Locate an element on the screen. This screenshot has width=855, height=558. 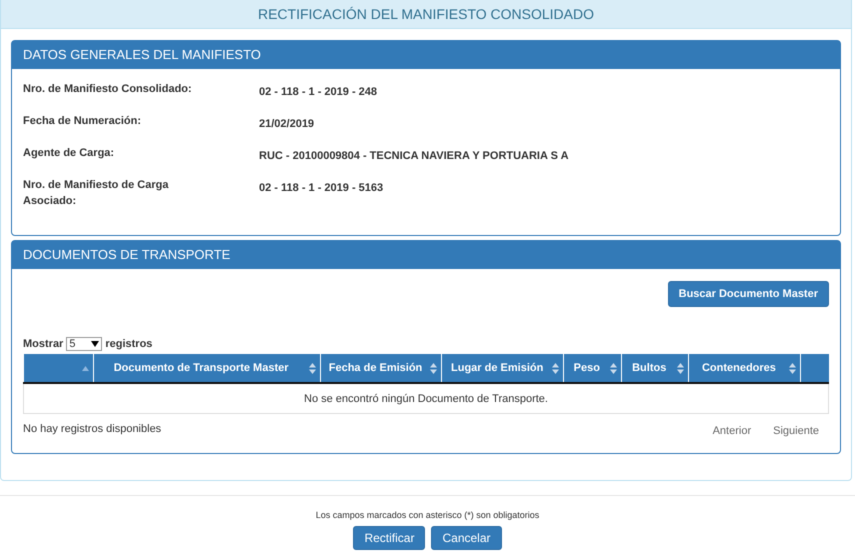
field-label: Nro. de Manifiesto Consolidado: is located at coordinates (108, 89).